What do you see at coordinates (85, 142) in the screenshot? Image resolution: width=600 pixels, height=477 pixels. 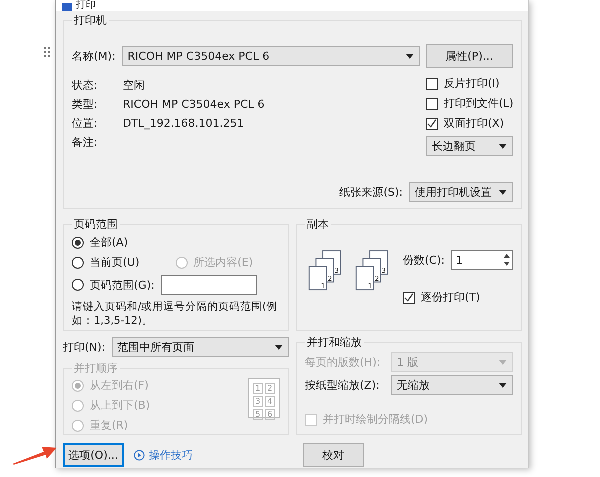 I see `info-label: 备注:` at bounding box center [85, 142].